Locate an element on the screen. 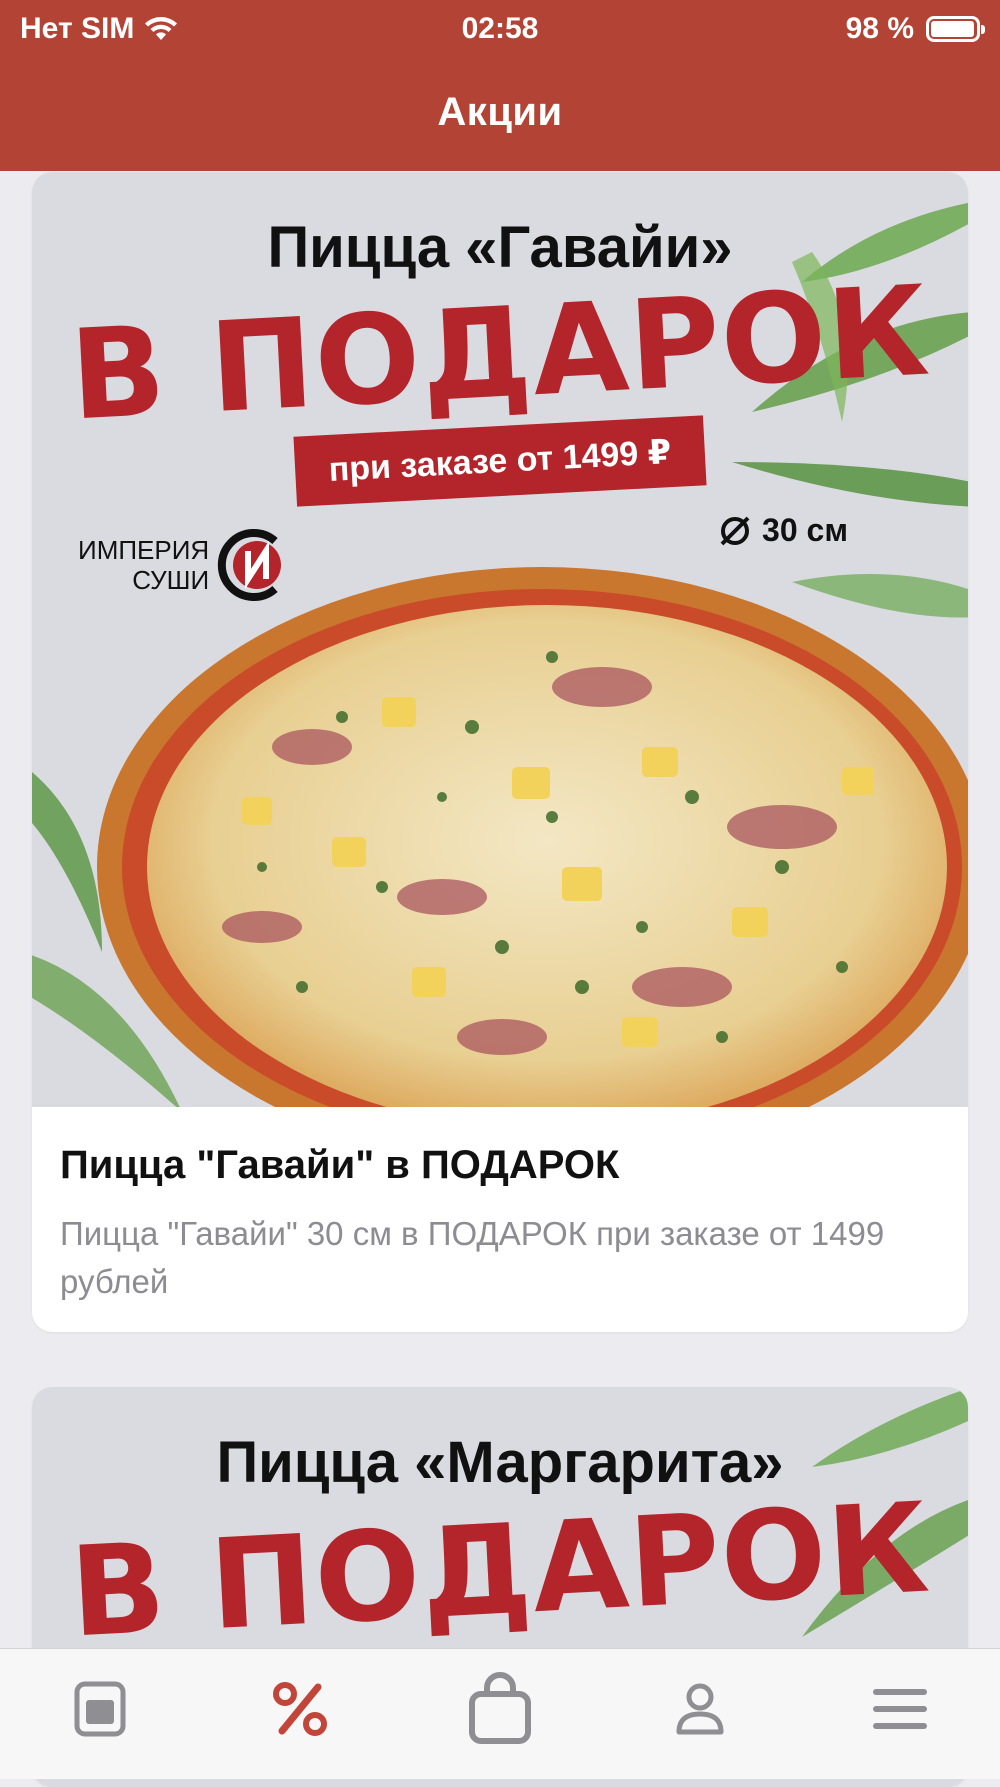 This screenshot has width=1000, height=1787. menu-card-icon is located at coordinates (100, 1709).